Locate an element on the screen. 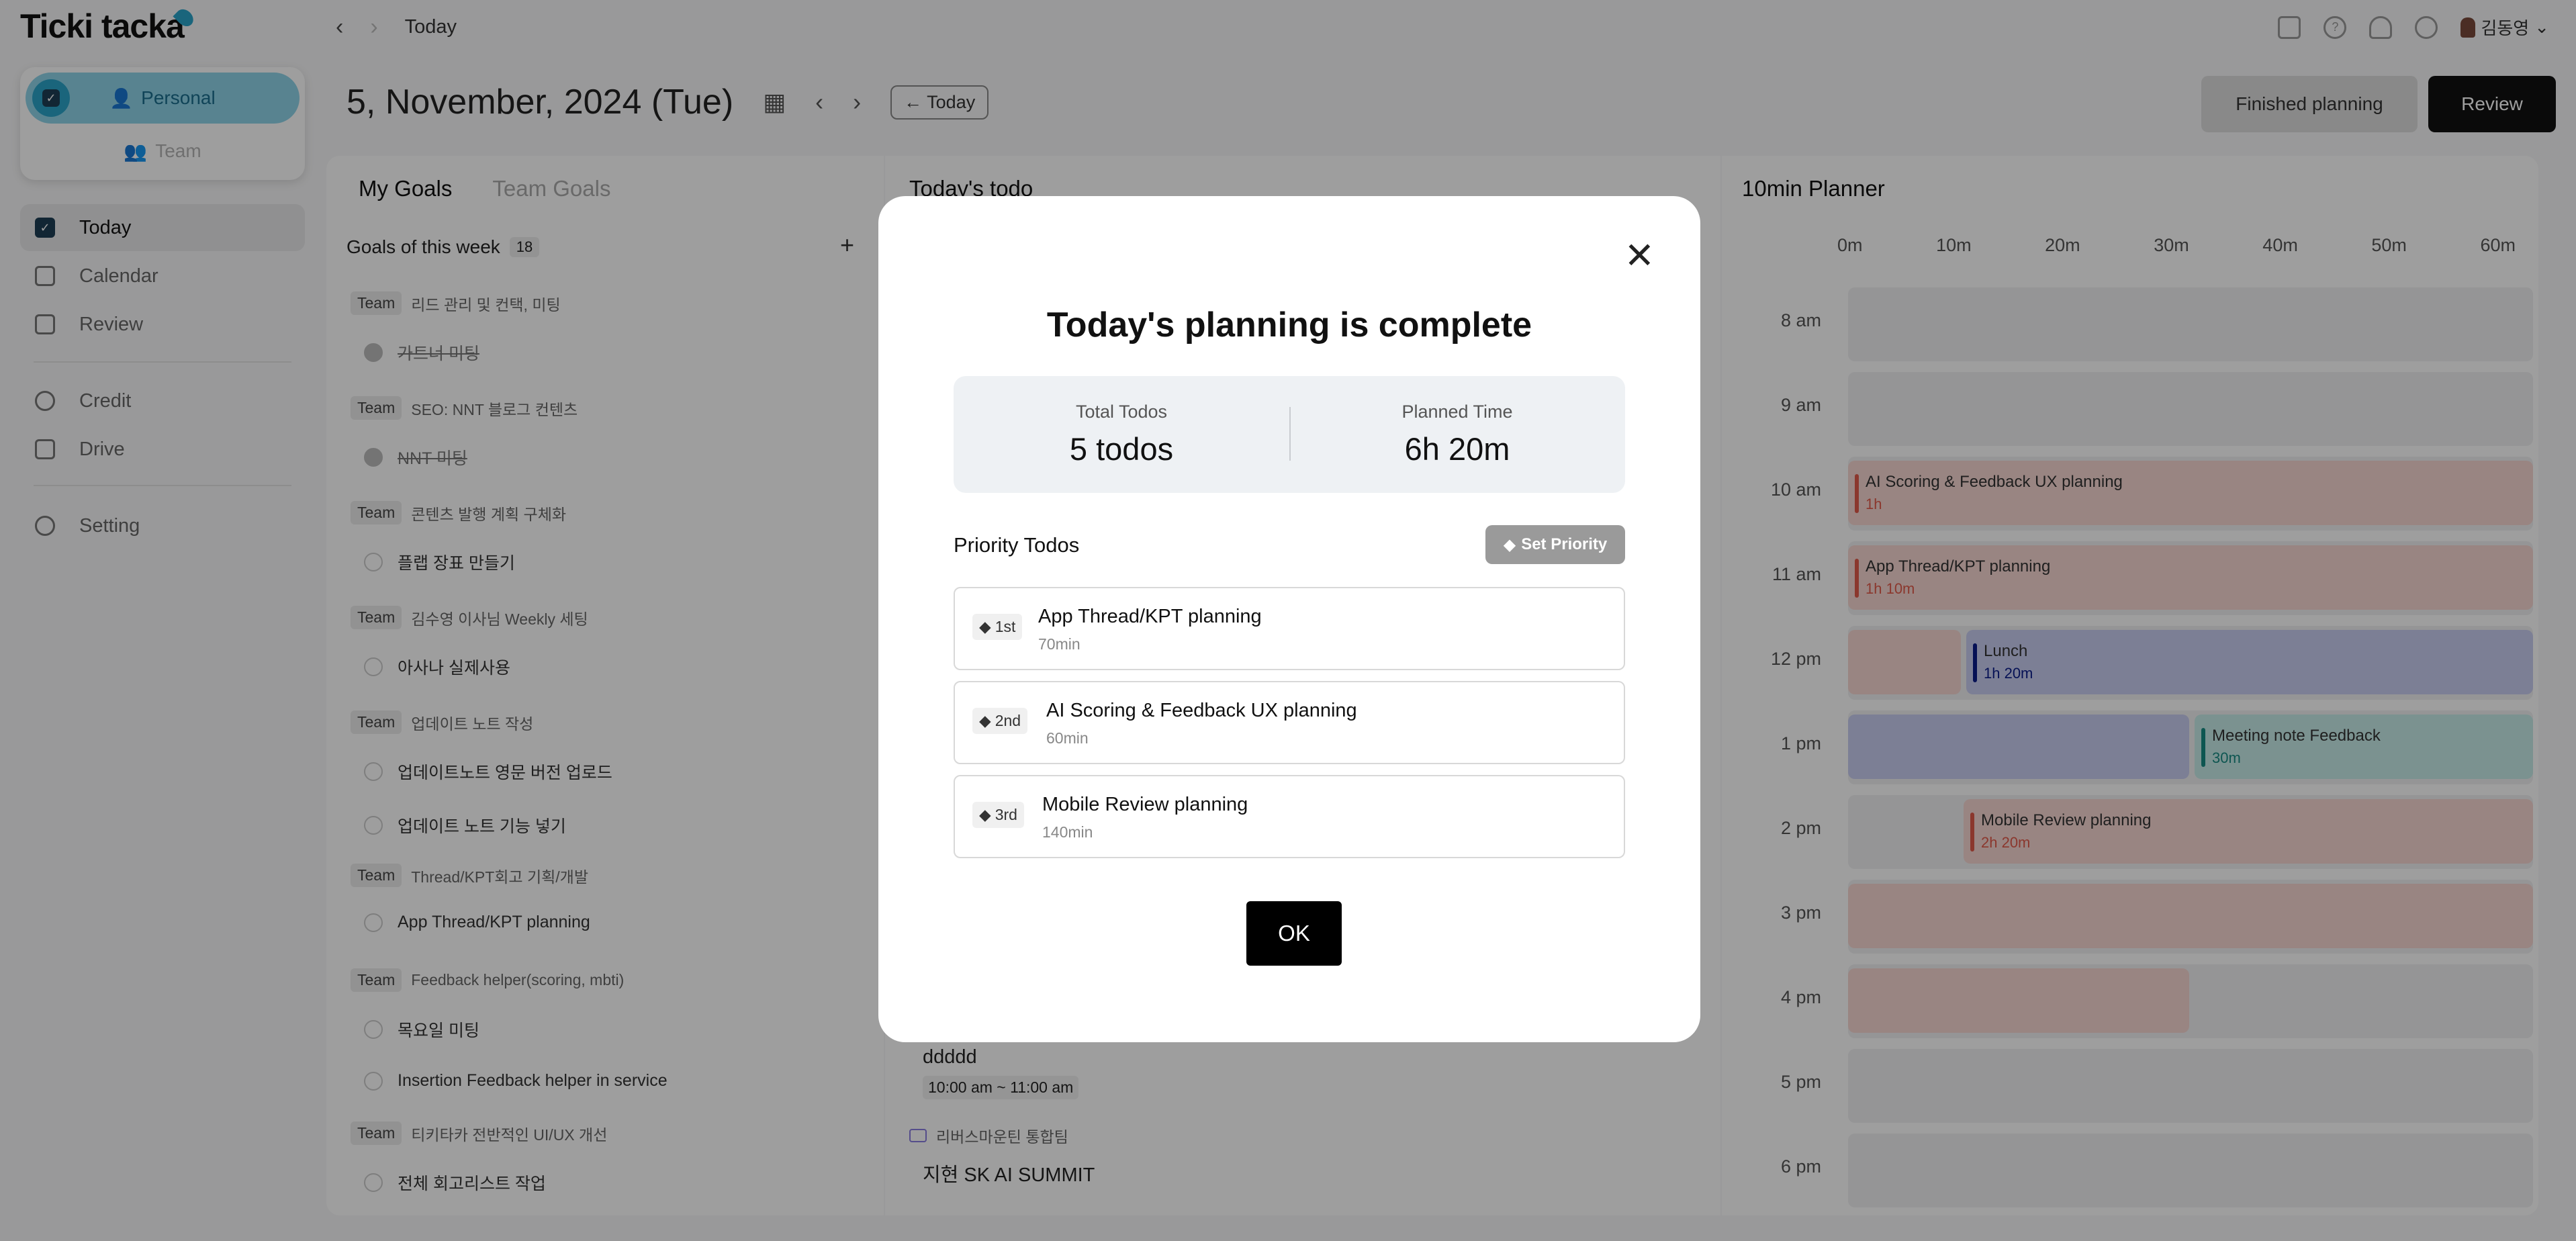 Image resolution: width=2576 pixels, height=1241 pixels. priority-todo-name: Mobile Review planning is located at coordinates (1145, 804).